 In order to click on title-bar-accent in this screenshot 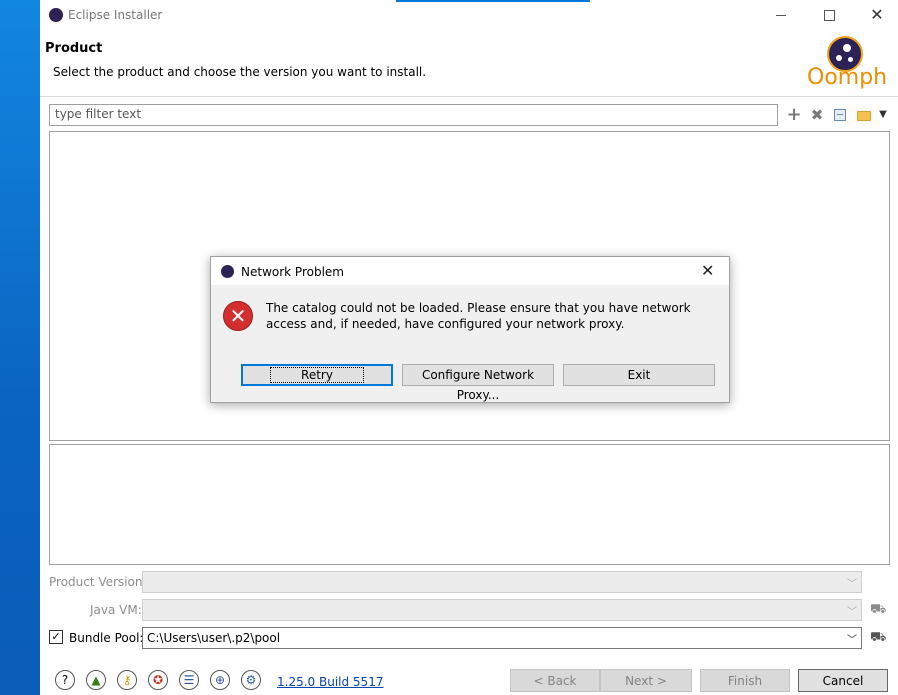, I will do `click(493, 1)`.